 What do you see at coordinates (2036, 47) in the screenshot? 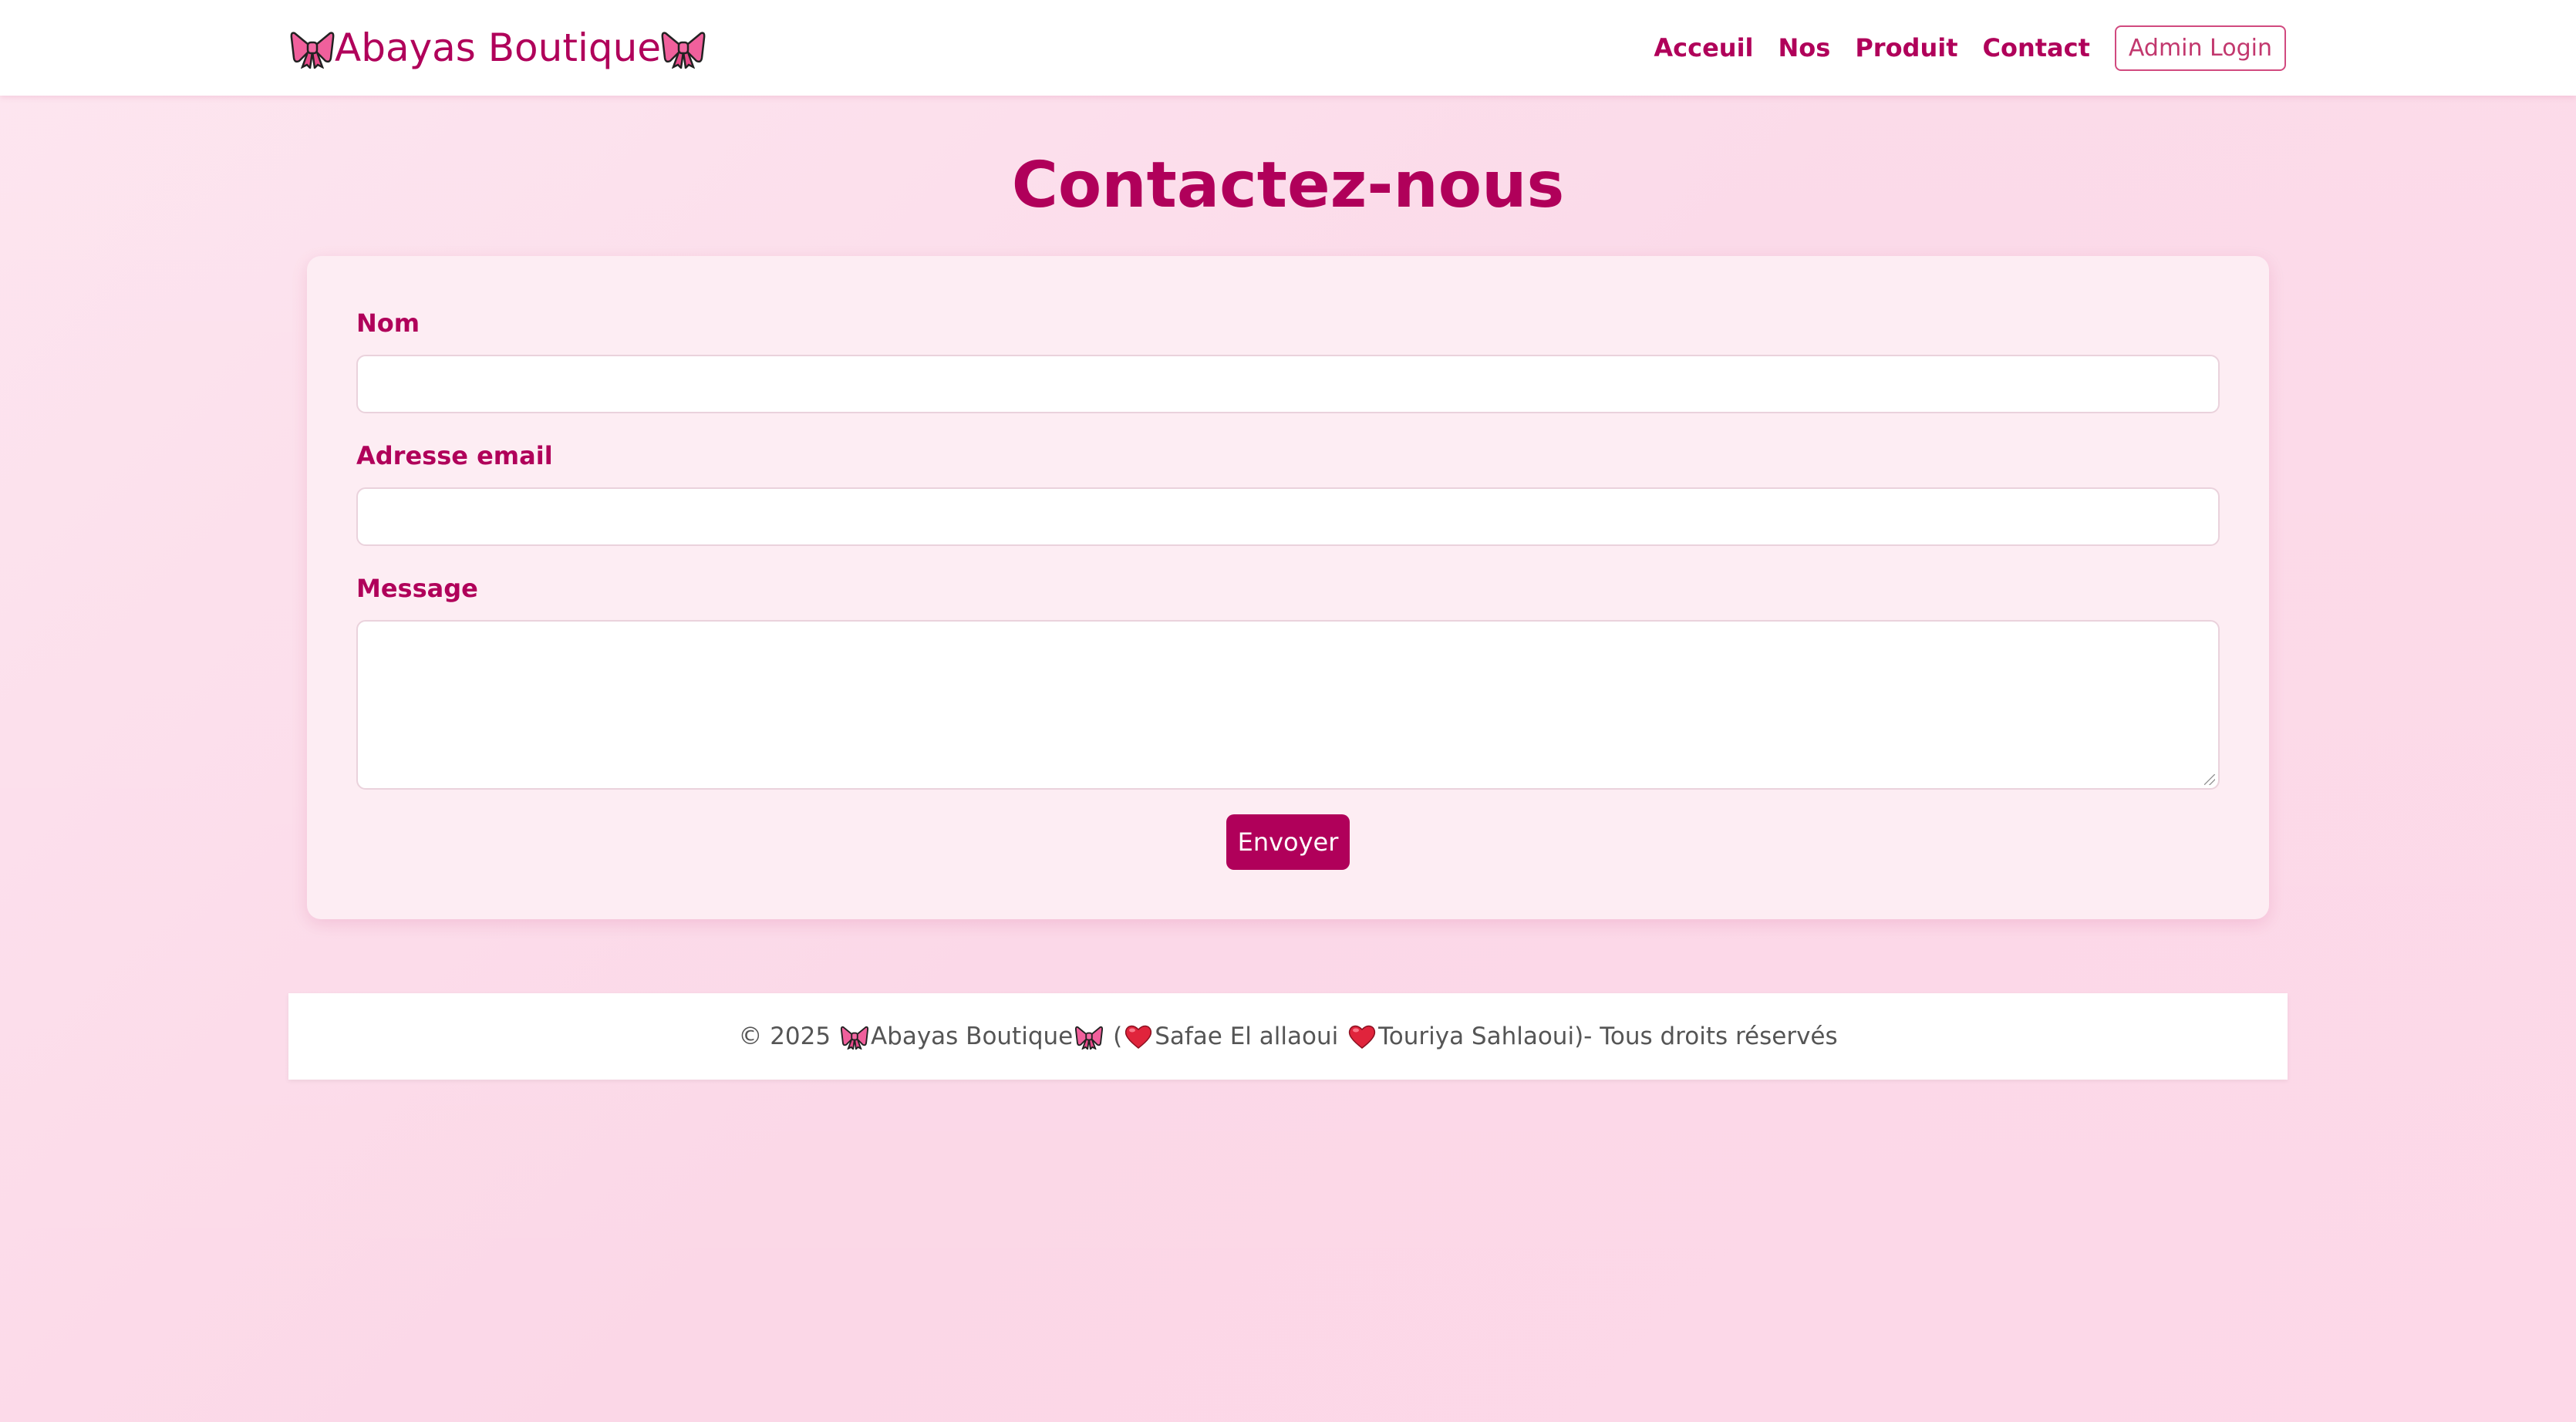
I see `nav-link-contact: Contact` at bounding box center [2036, 47].